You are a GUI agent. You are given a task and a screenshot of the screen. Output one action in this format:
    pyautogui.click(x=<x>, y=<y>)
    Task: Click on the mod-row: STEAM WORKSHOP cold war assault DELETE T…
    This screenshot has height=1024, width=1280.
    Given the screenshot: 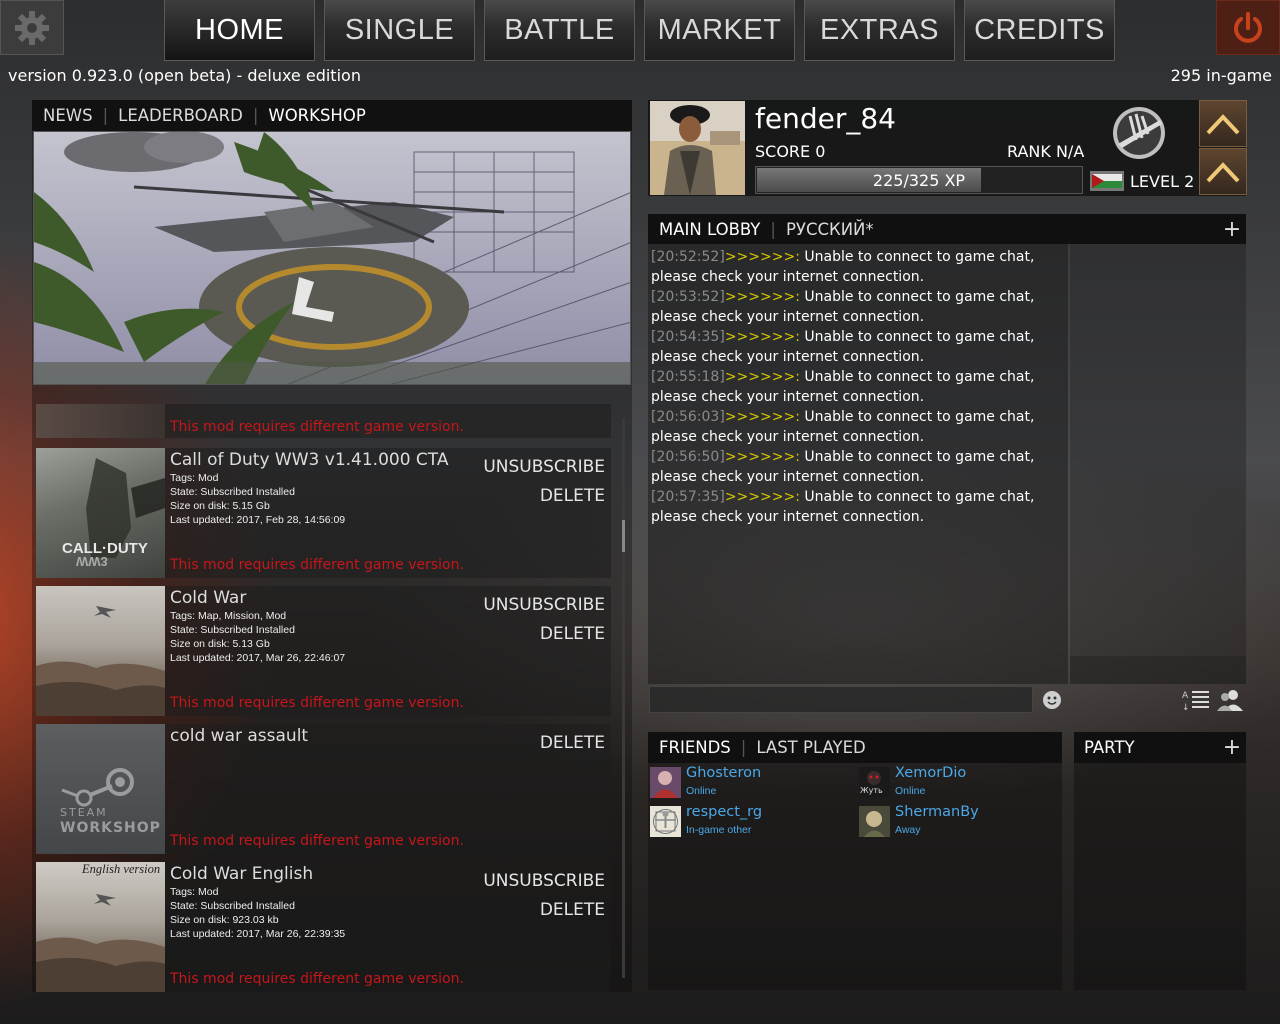 What is the action you would take?
    pyautogui.click(x=323, y=789)
    